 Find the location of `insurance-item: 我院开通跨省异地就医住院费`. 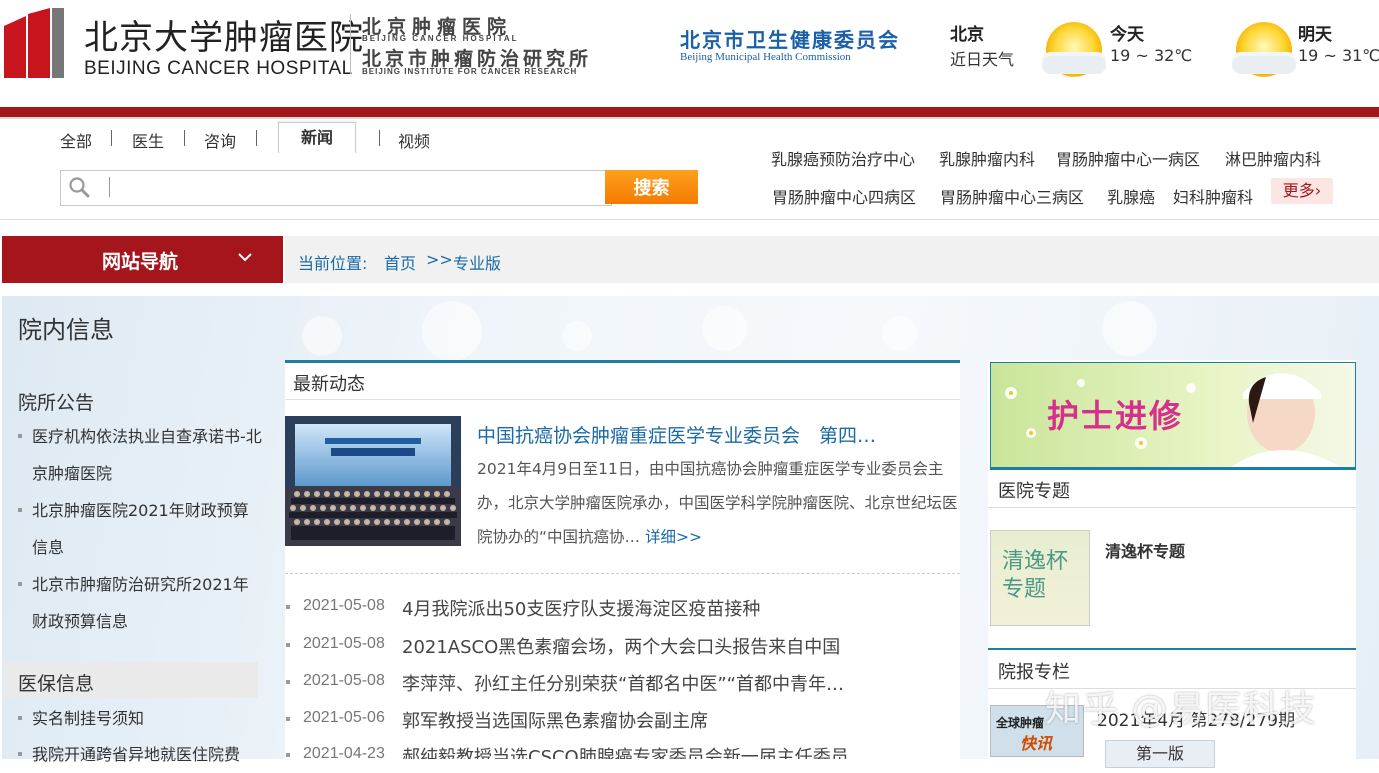

insurance-item: 我院开通跨省异地就医住院费 is located at coordinates (148, 754).